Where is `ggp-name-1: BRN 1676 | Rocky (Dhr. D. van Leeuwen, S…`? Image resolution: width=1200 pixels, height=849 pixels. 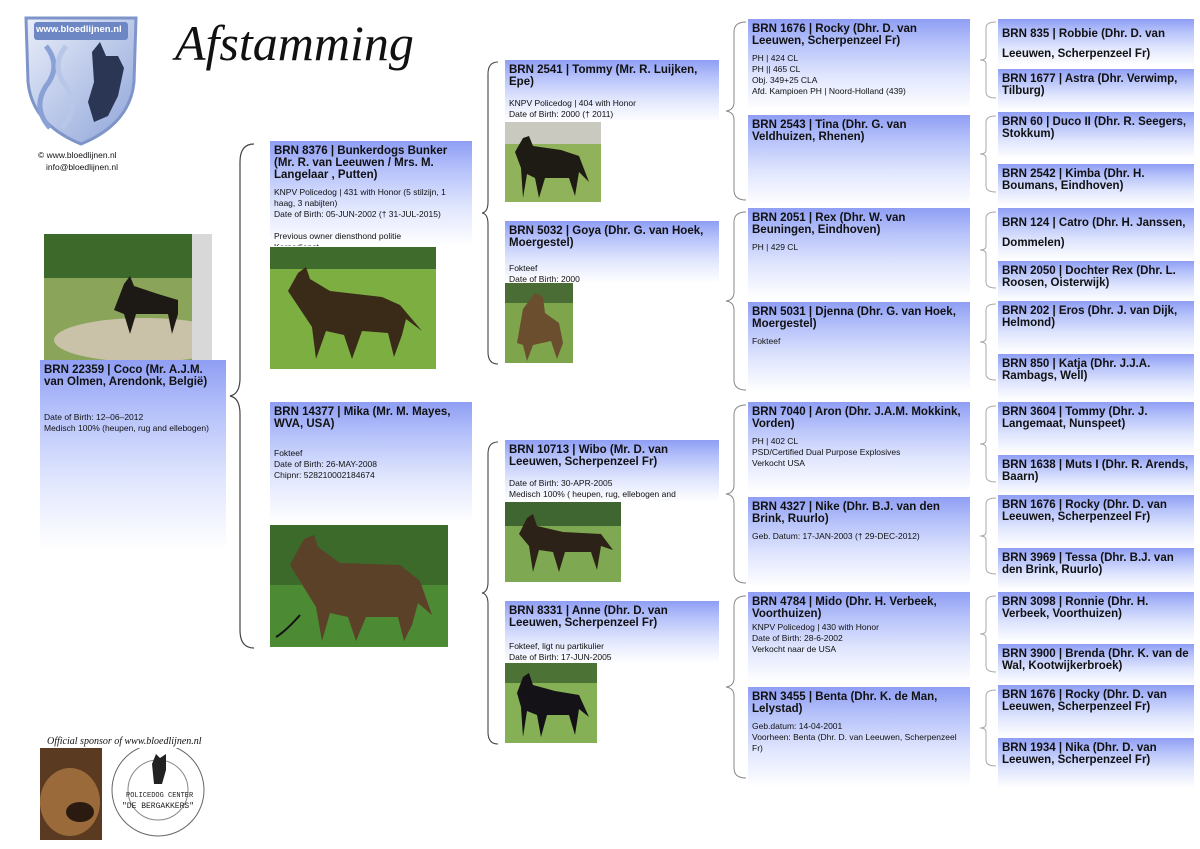
ggp-name-1: BRN 1676 | Rocky (Dhr. D. van Leeuwen, S… is located at coordinates (834, 35).